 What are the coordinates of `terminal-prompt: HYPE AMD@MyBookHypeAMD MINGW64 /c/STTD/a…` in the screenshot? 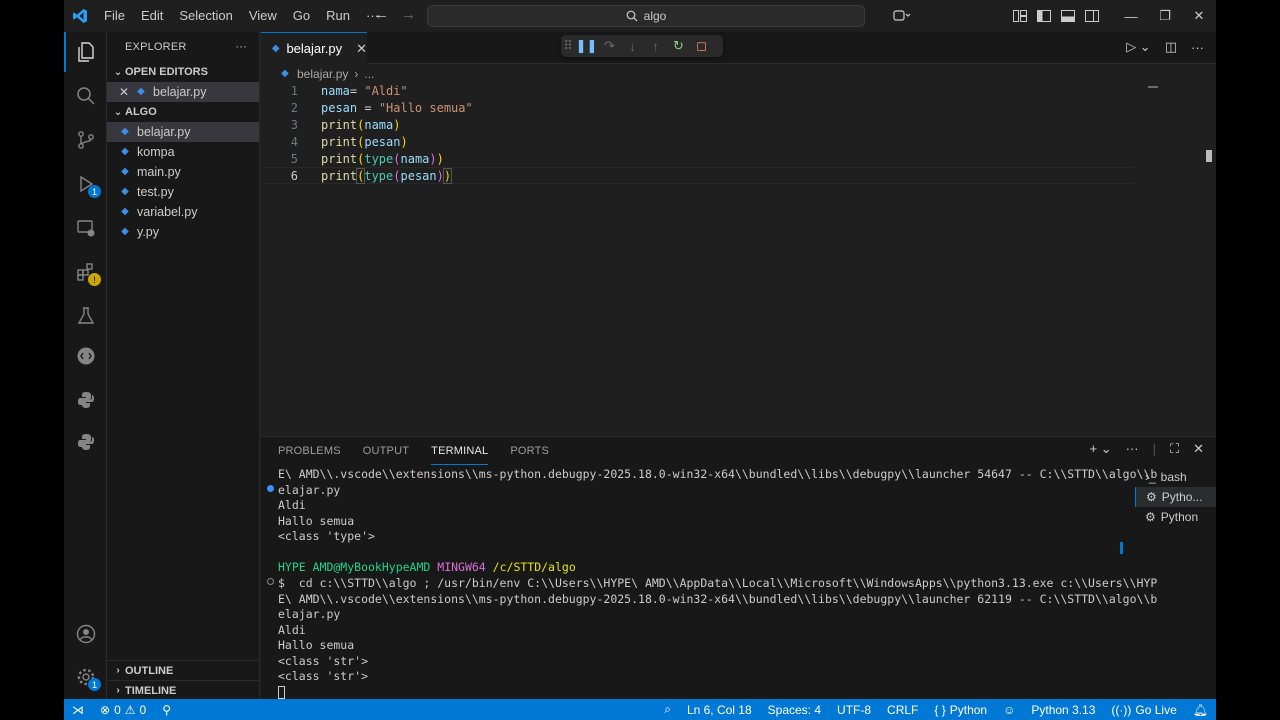 It's located at (427, 567).